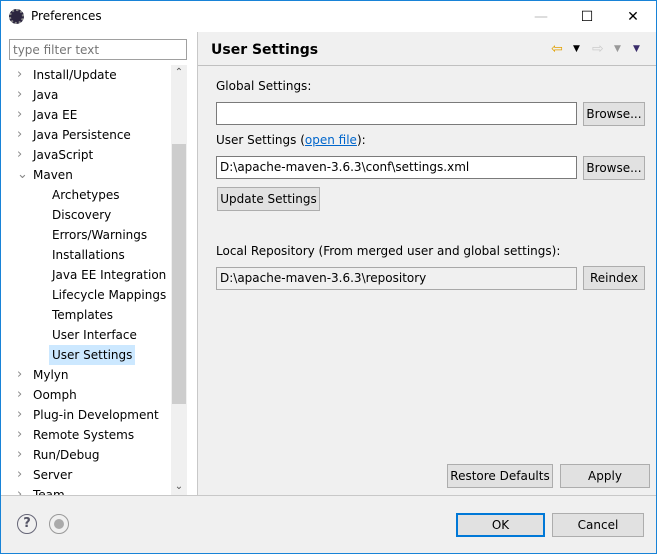 This screenshot has height=554, width=657. I want to click on user-settings-label: User Settings (open file):, so click(291, 140).